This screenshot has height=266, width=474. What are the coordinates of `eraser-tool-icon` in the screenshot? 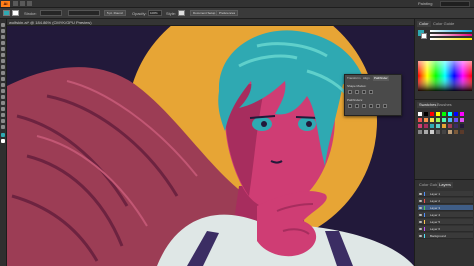 It's located at (3, 73).